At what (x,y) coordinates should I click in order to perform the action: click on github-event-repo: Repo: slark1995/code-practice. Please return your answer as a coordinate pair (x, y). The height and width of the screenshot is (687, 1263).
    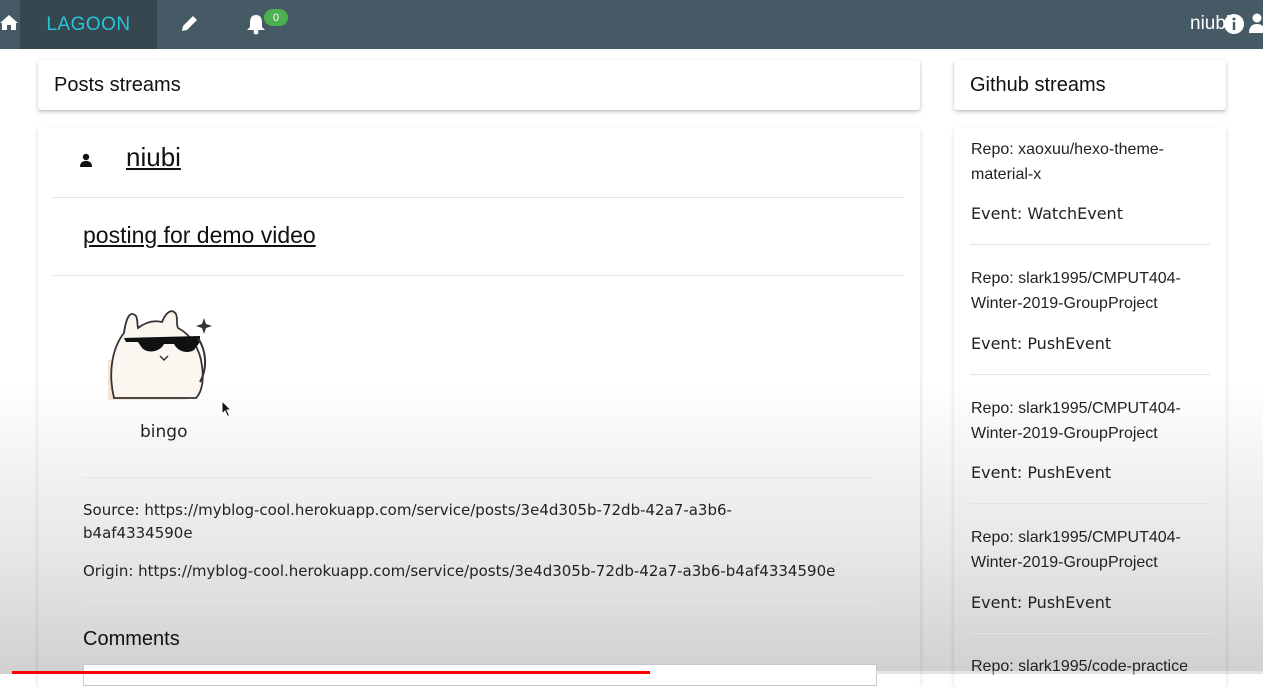
    Looking at the image, I should click on (1086, 666).